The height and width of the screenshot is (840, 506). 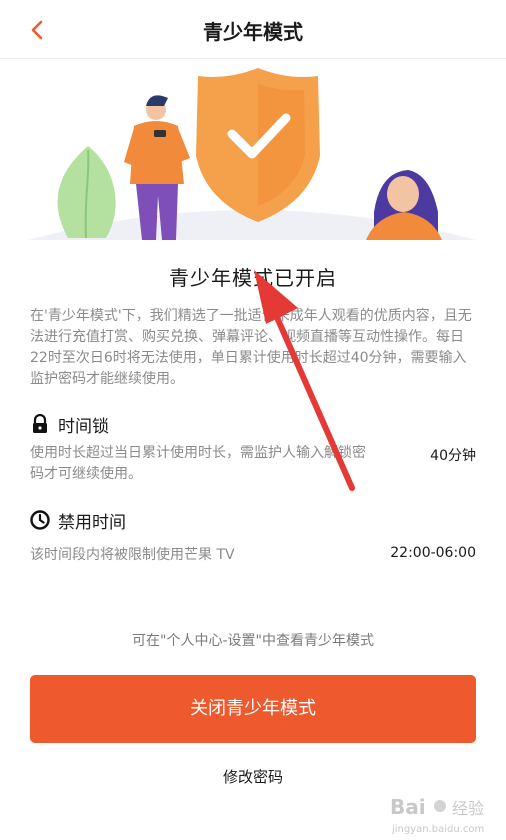 What do you see at coordinates (83, 426) in the screenshot?
I see `time-lock-label: 时间锁` at bounding box center [83, 426].